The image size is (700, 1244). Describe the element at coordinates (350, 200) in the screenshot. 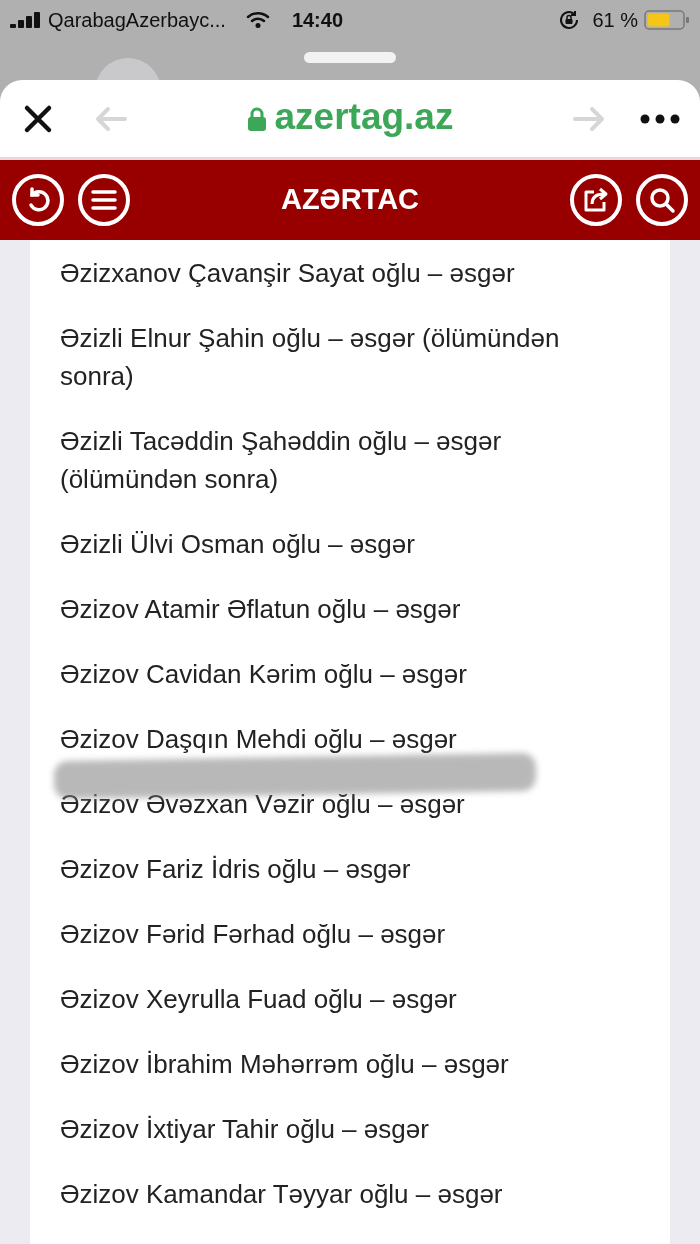

I see `site-title: AZƏRTAC` at that location.